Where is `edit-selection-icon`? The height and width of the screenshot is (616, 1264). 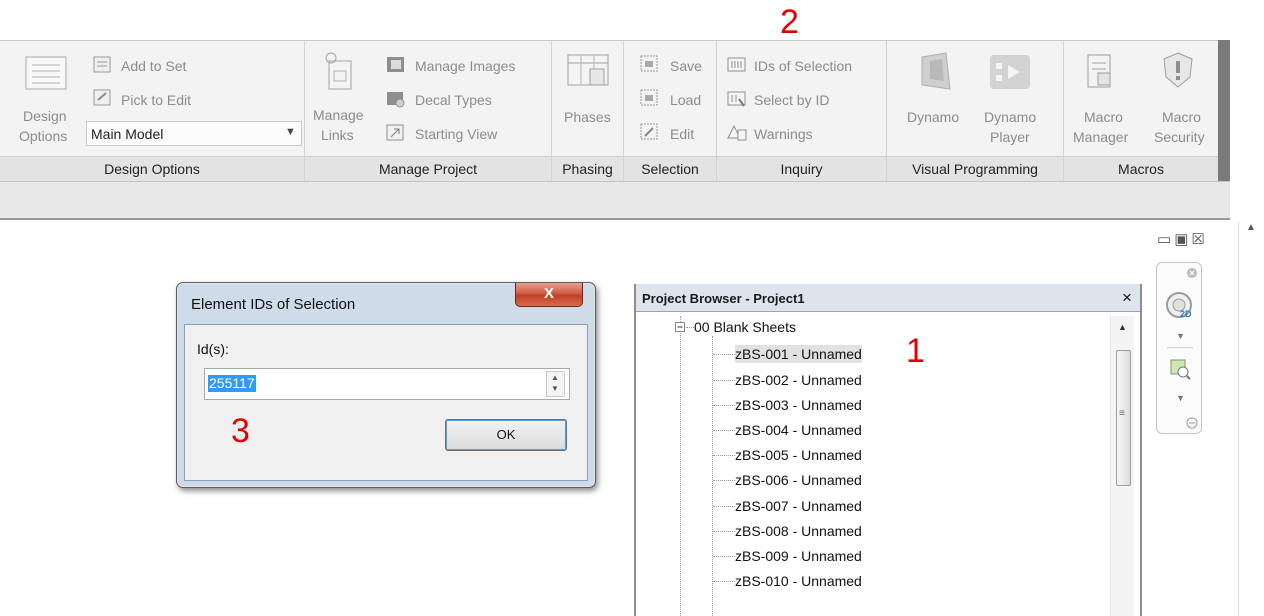 edit-selection-icon is located at coordinates (649, 131).